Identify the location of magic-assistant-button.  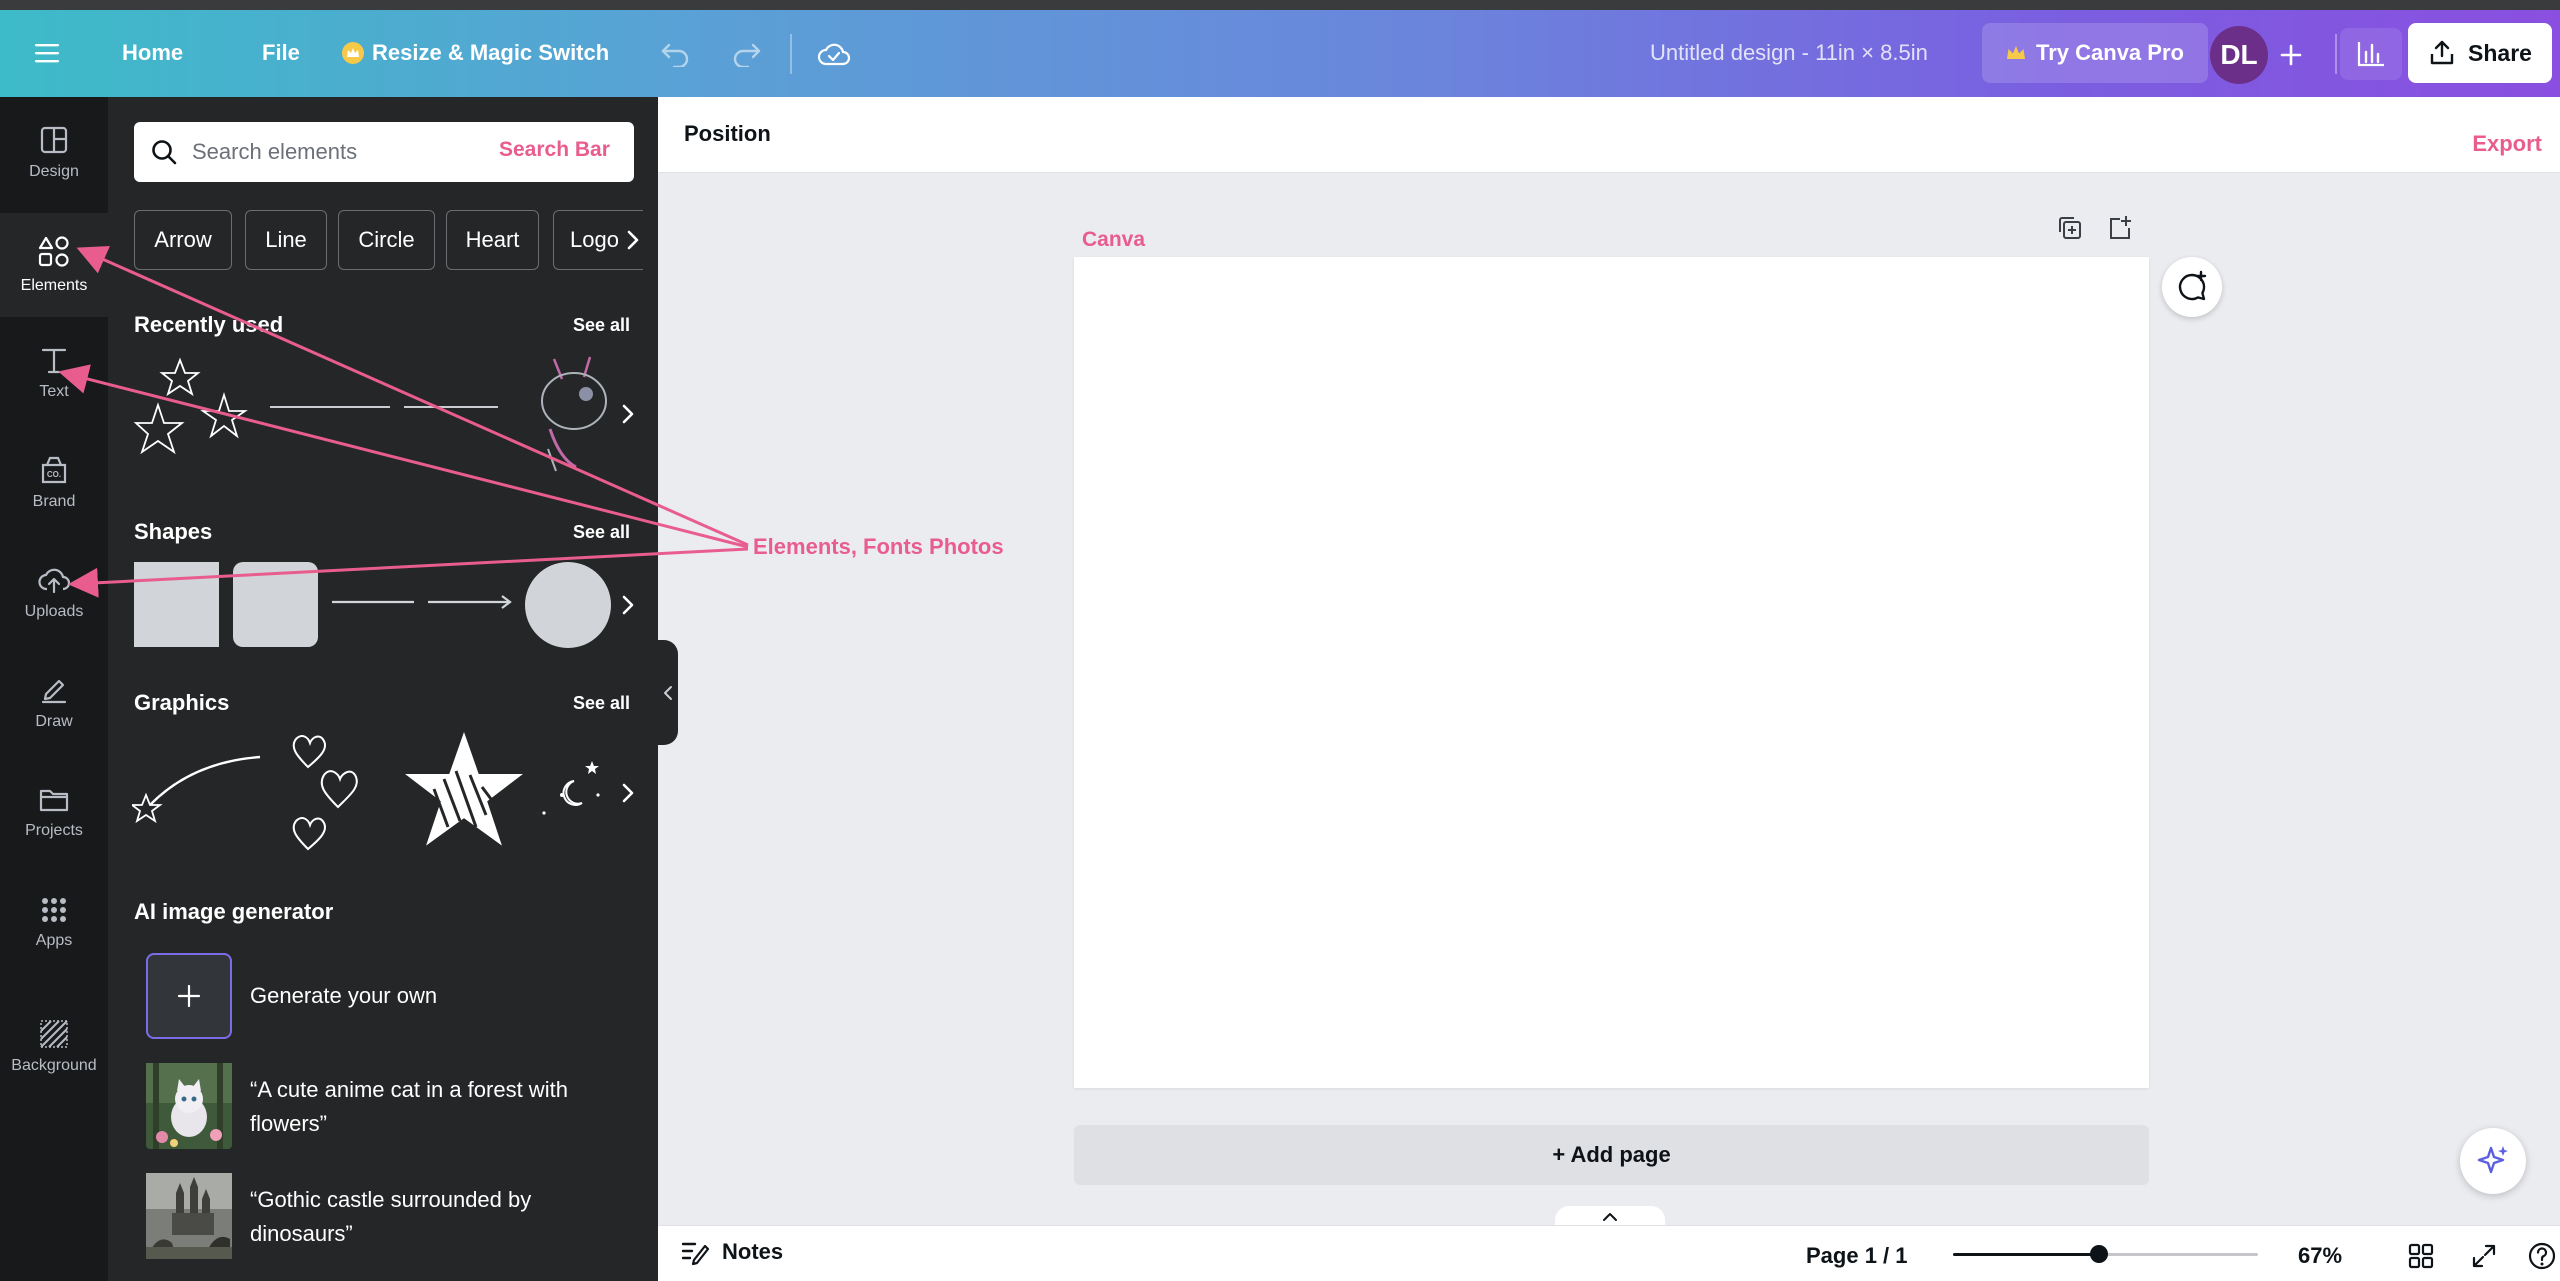
(2493, 1161).